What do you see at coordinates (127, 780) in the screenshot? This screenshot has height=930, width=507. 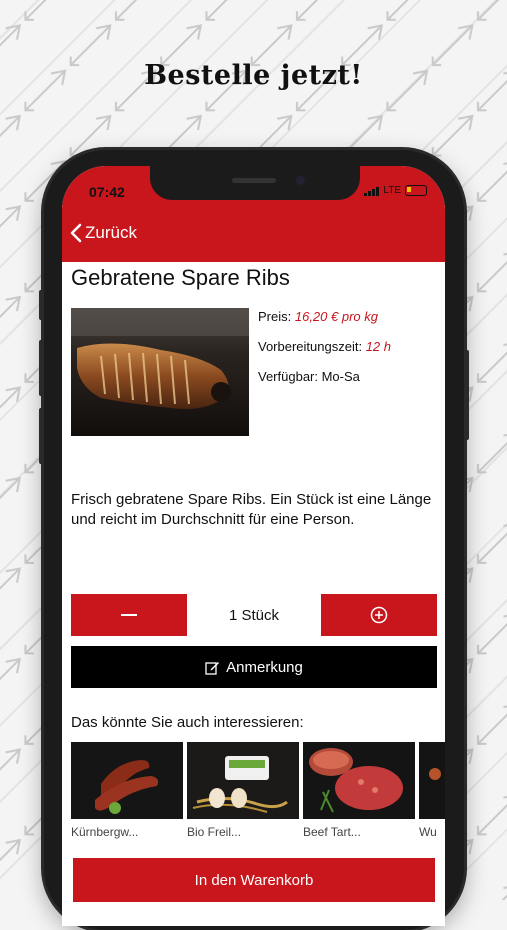 I see `sausage-image` at bounding box center [127, 780].